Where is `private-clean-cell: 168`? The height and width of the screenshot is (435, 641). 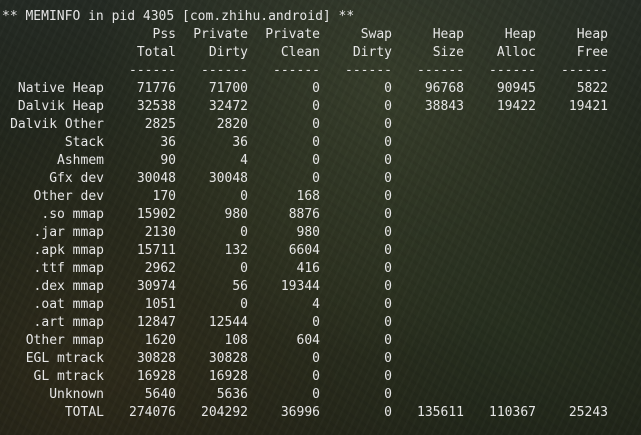
private-clean-cell: 168 is located at coordinates (308, 196).